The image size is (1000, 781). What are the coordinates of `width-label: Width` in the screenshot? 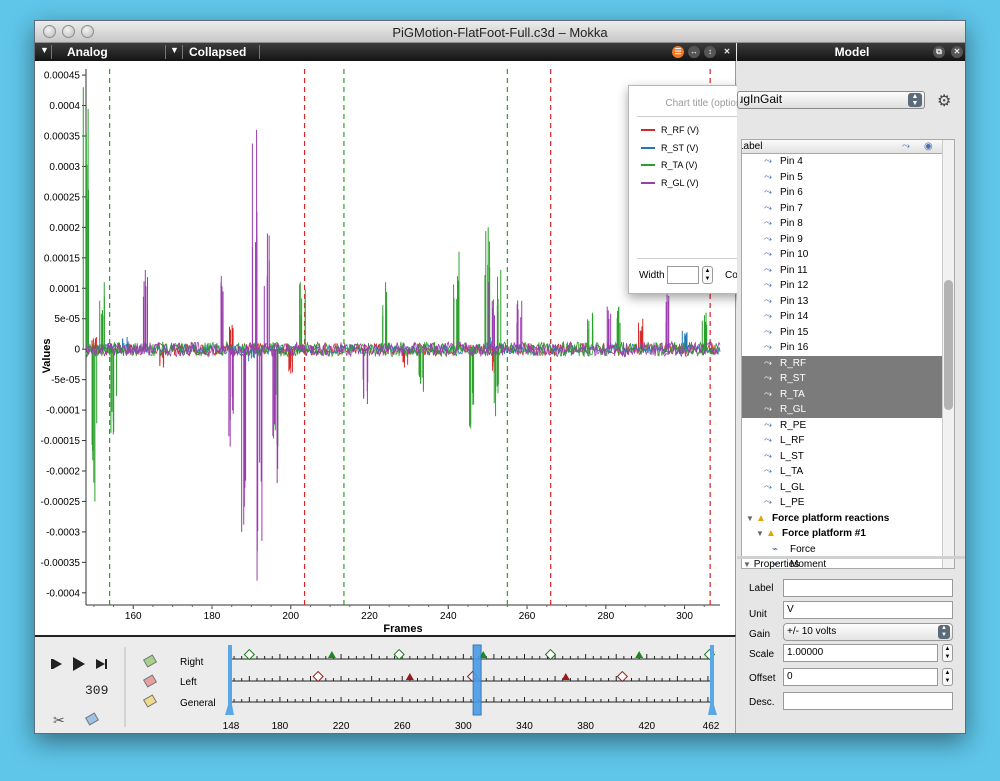 It's located at (652, 275).